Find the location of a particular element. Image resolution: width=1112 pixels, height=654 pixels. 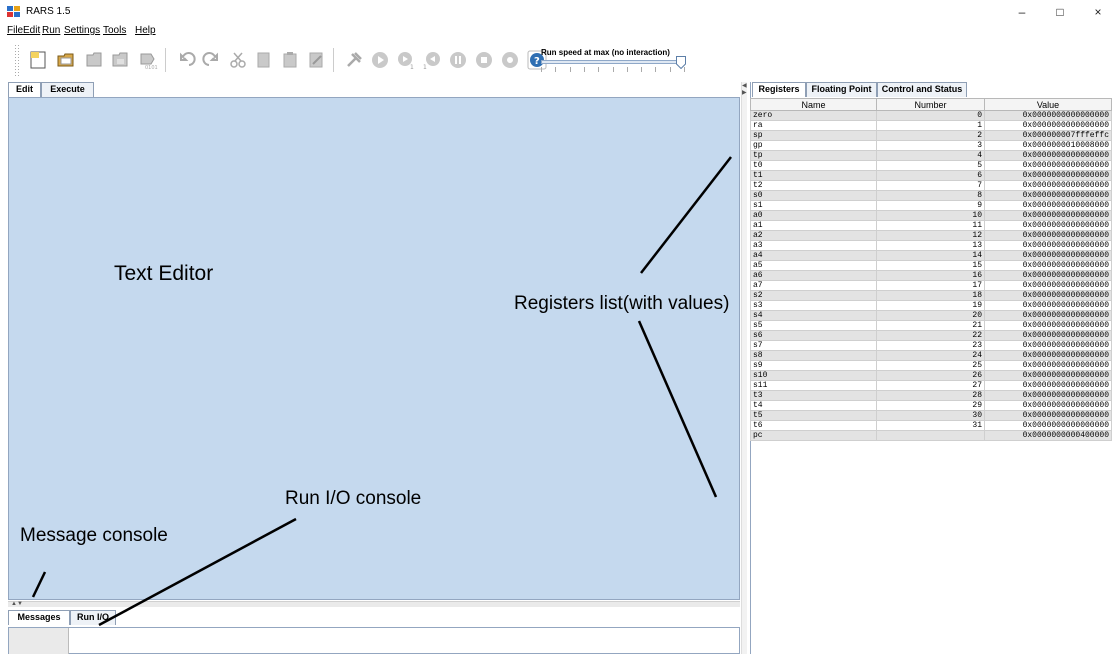

table-row: a5 15 0x0000000000000000 is located at coordinates (931, 265).